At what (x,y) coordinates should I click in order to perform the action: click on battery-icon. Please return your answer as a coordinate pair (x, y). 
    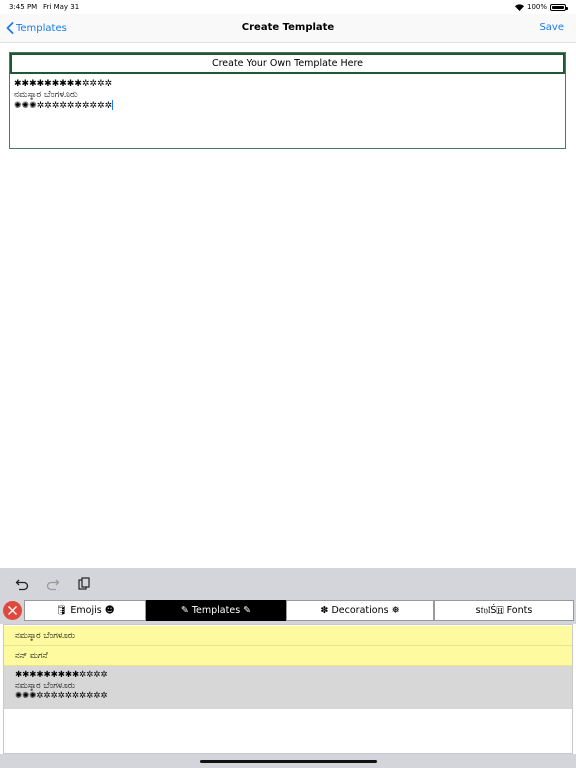
    Looking at the image, I should click on (559, 7).